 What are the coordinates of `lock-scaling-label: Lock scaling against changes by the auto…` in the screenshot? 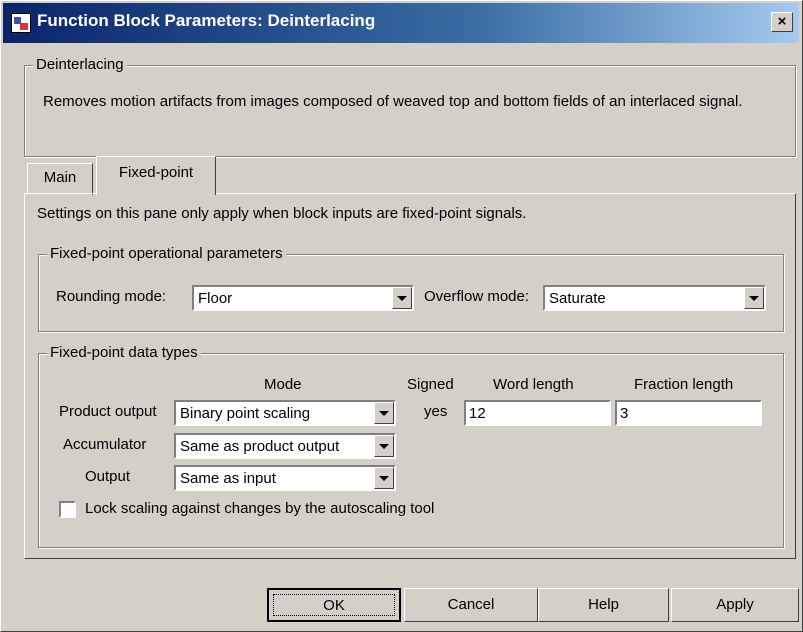 It's located at (260, 508).